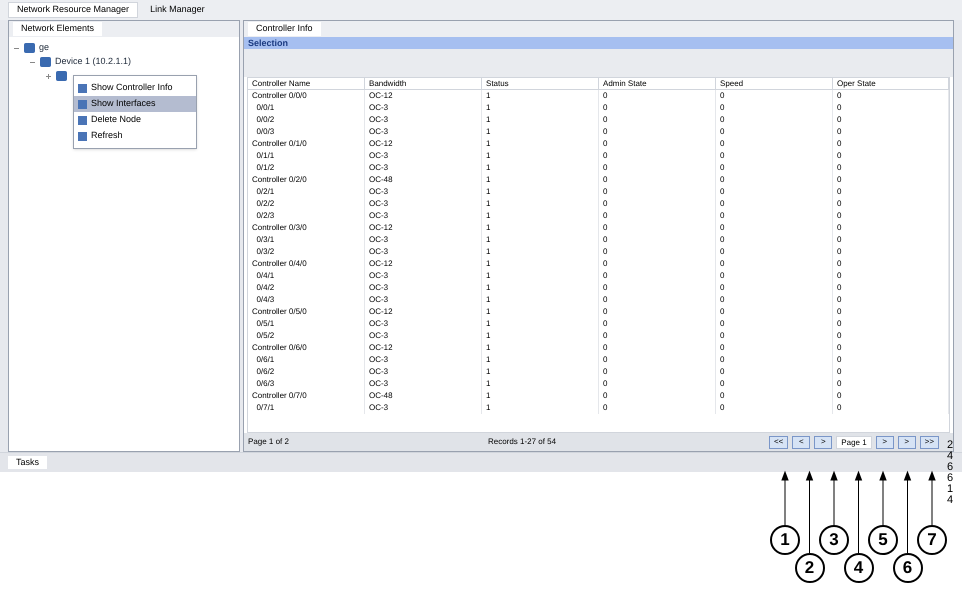  Describe the element at coordinates (135, 120) in the screenshot. I see `menu-item: Delete Node` at that location.